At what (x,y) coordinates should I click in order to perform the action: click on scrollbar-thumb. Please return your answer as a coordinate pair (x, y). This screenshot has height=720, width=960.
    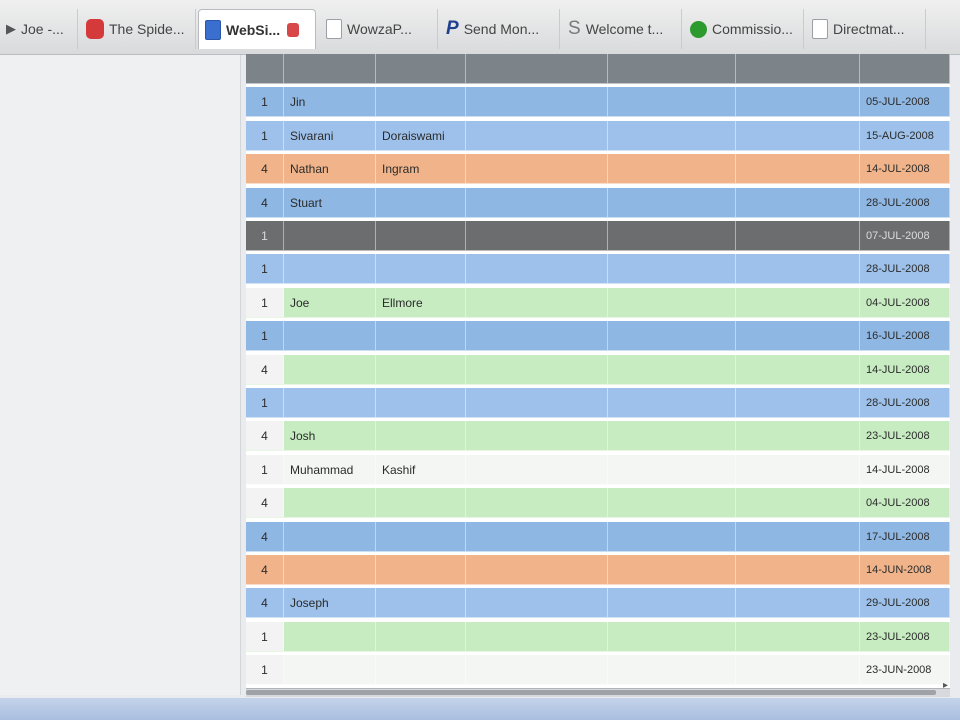
    Looking at the image, I should click on (591, 692).